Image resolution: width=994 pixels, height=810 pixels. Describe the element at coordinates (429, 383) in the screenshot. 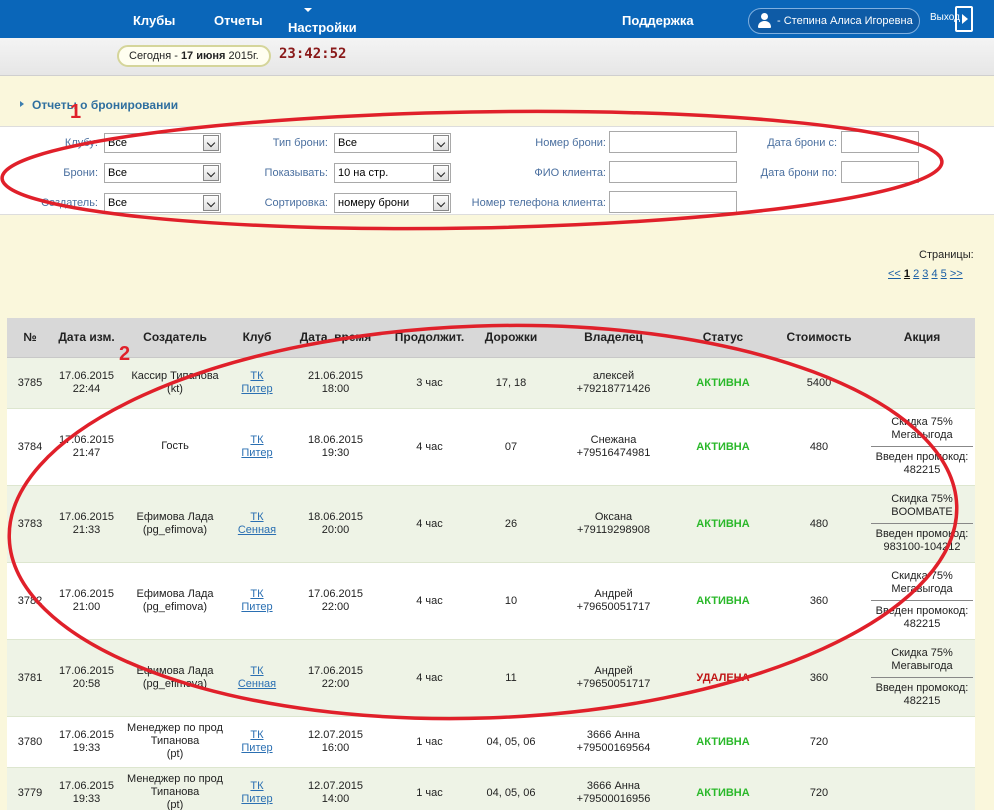

I see `cell-duration: 3 час` at that location.